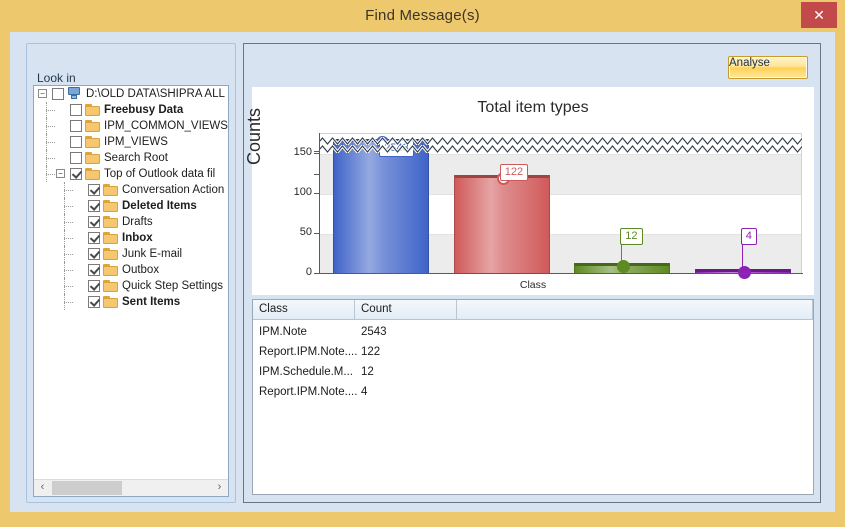 The height and width of the screenshot is (527, 845). Describe the element at coordinates (42, 488) in the screenshot. I see `scroll-left-arrow-icon: ‹` at that location.